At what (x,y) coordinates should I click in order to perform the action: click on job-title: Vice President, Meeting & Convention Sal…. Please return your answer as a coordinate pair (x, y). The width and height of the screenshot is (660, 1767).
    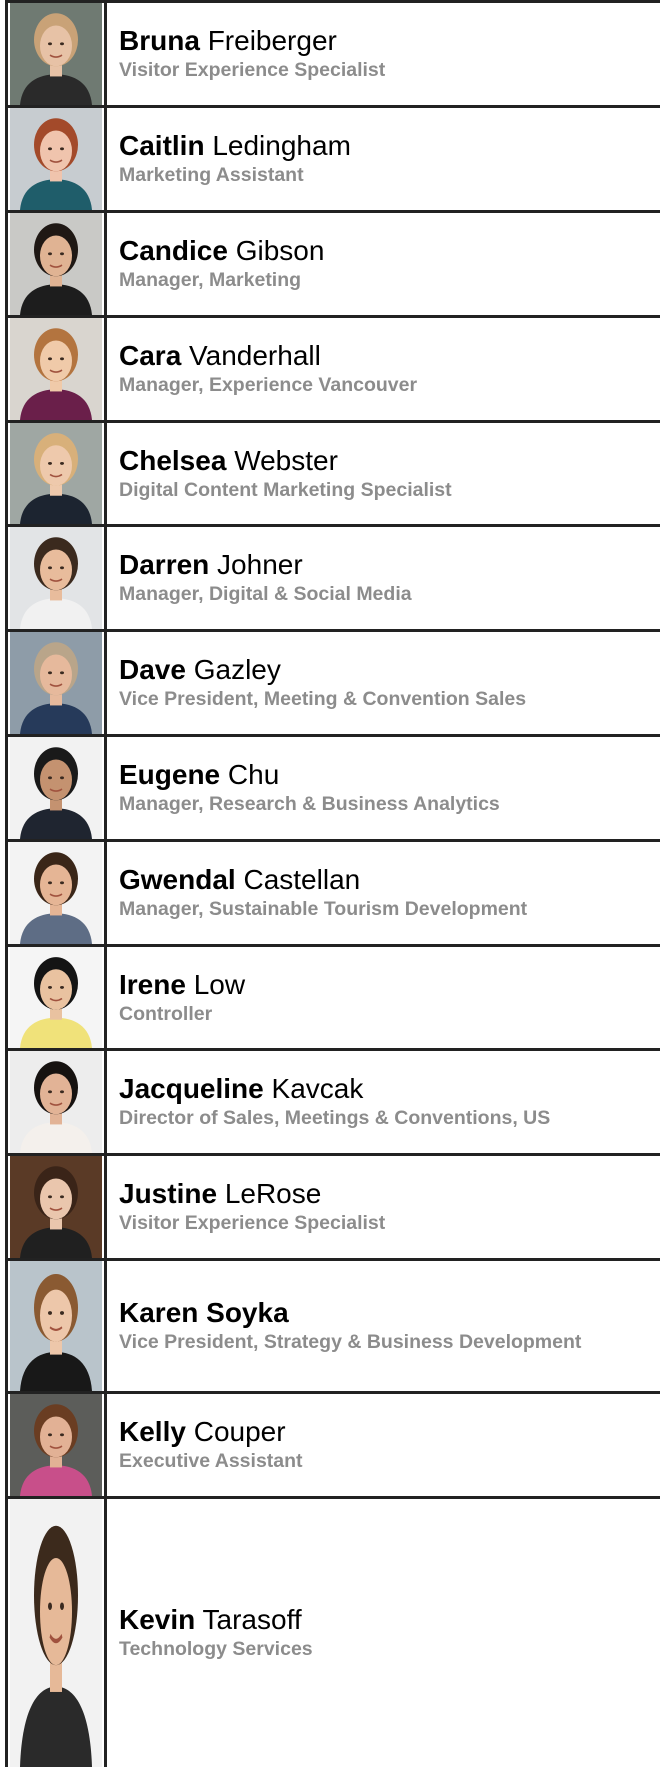
    Looking at the image, I should click on (323, 699).